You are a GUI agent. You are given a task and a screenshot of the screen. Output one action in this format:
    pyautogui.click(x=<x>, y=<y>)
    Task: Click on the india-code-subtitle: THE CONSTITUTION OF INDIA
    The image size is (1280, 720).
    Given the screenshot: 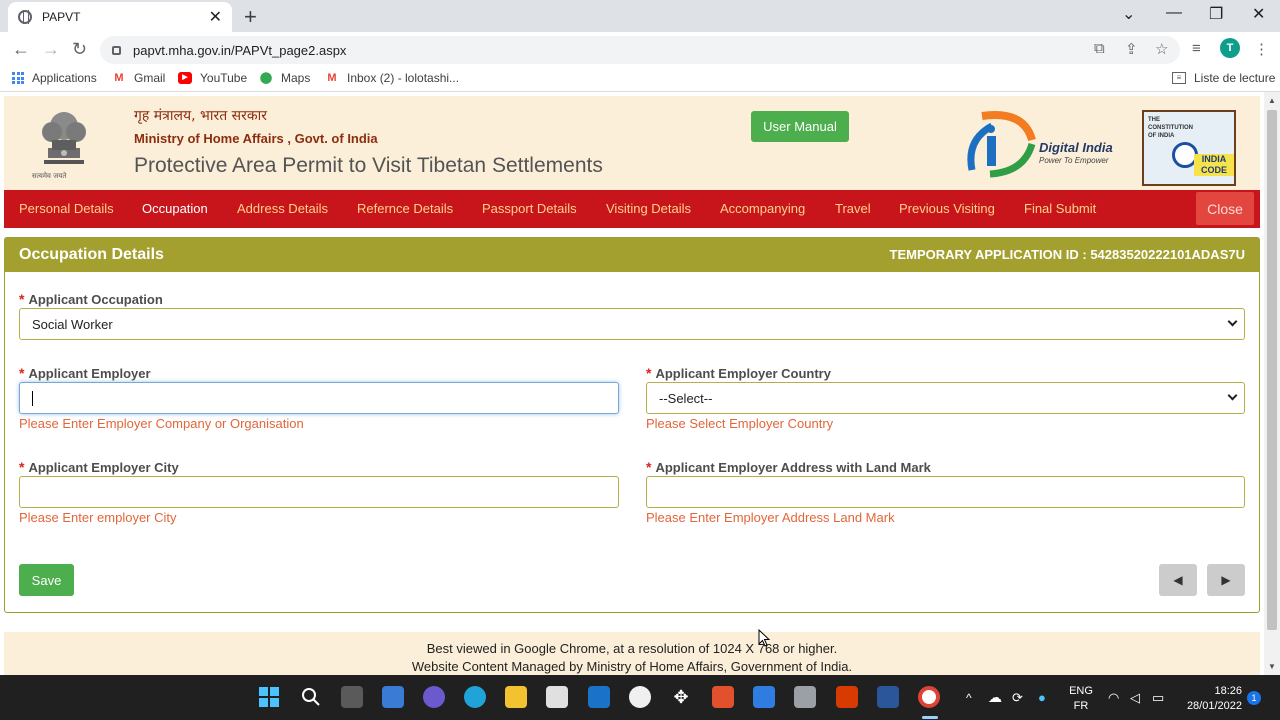 What is the action you would take?
    pyautogui.click(x=1170, y=128)
    